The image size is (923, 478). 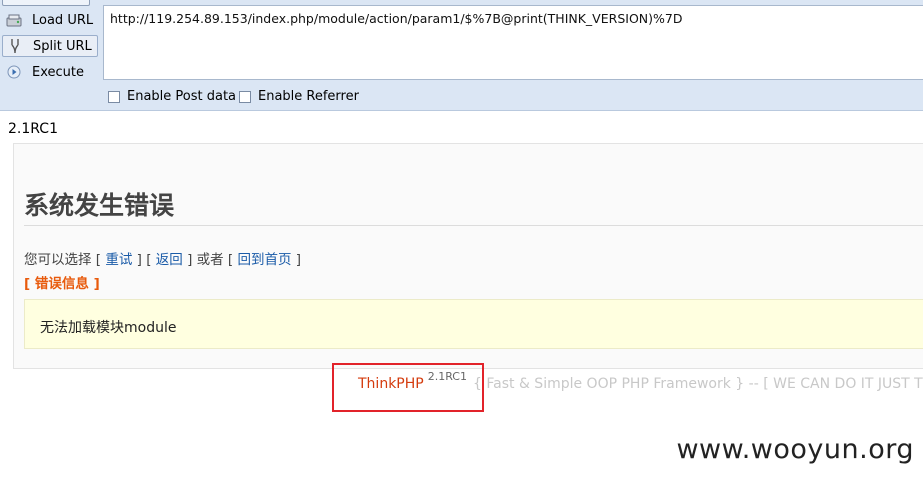 I want to click on enable-post-data-checkbox, so click(x=114, y=96).